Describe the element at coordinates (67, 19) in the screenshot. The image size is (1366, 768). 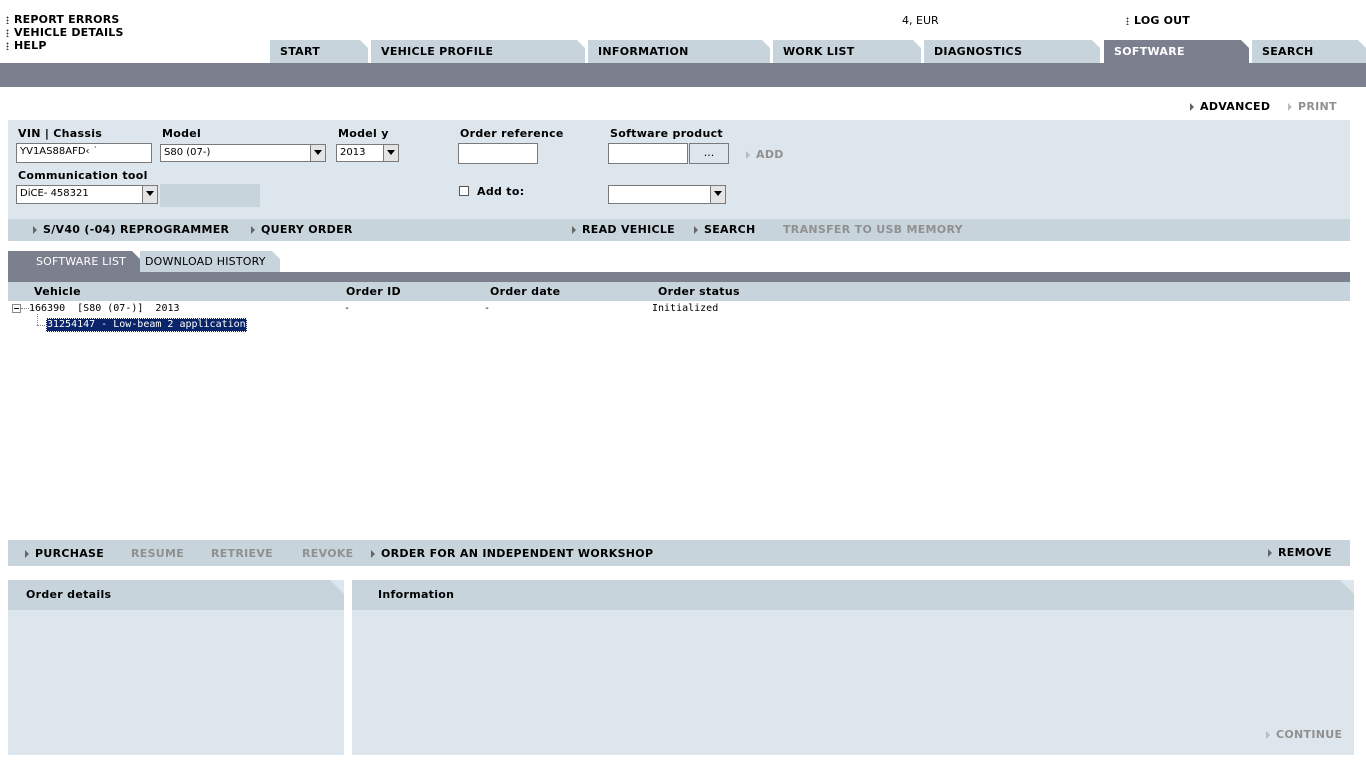
I see `report-errors-label: REPORT ERRORS` at that location.